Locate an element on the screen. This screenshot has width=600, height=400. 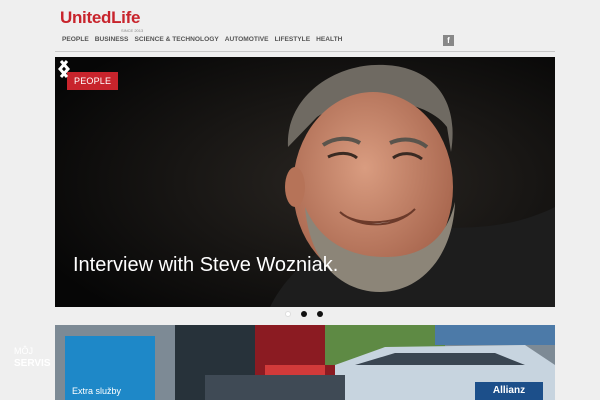
header-divider is located at coordinates (305, 51).